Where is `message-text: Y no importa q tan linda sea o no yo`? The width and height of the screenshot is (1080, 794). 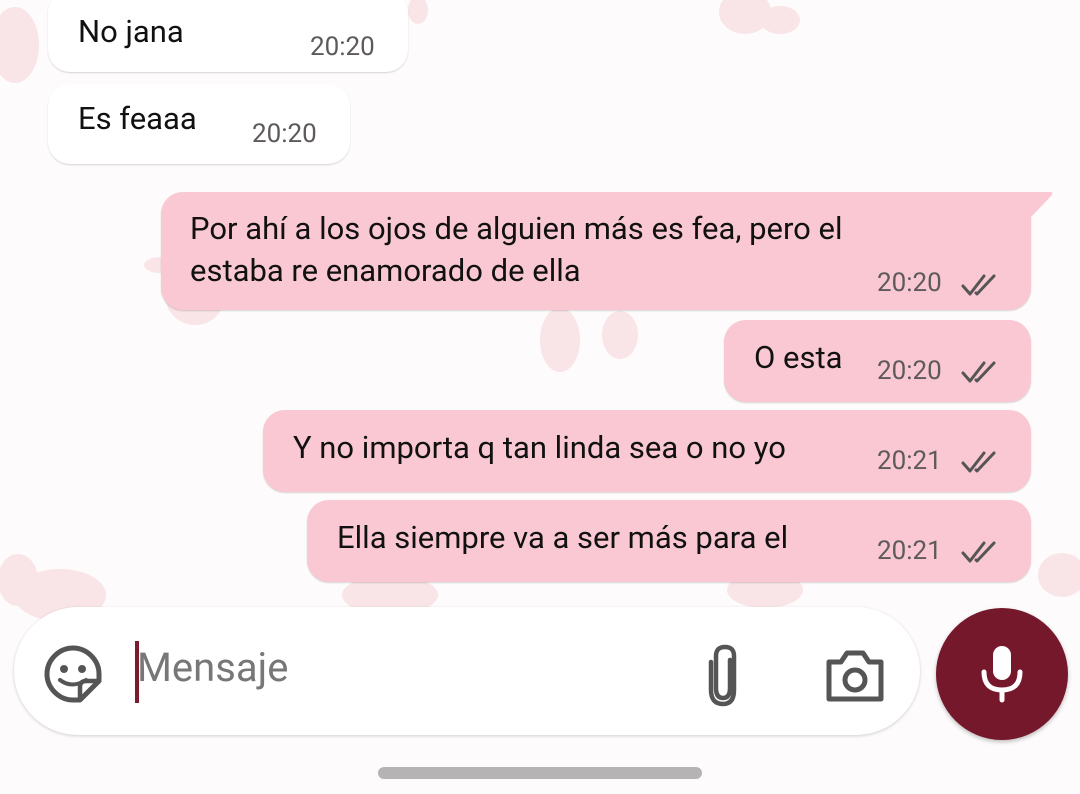 message-text: Y no importa q tan linda sea o no yo is located at coordinates (539, 447).